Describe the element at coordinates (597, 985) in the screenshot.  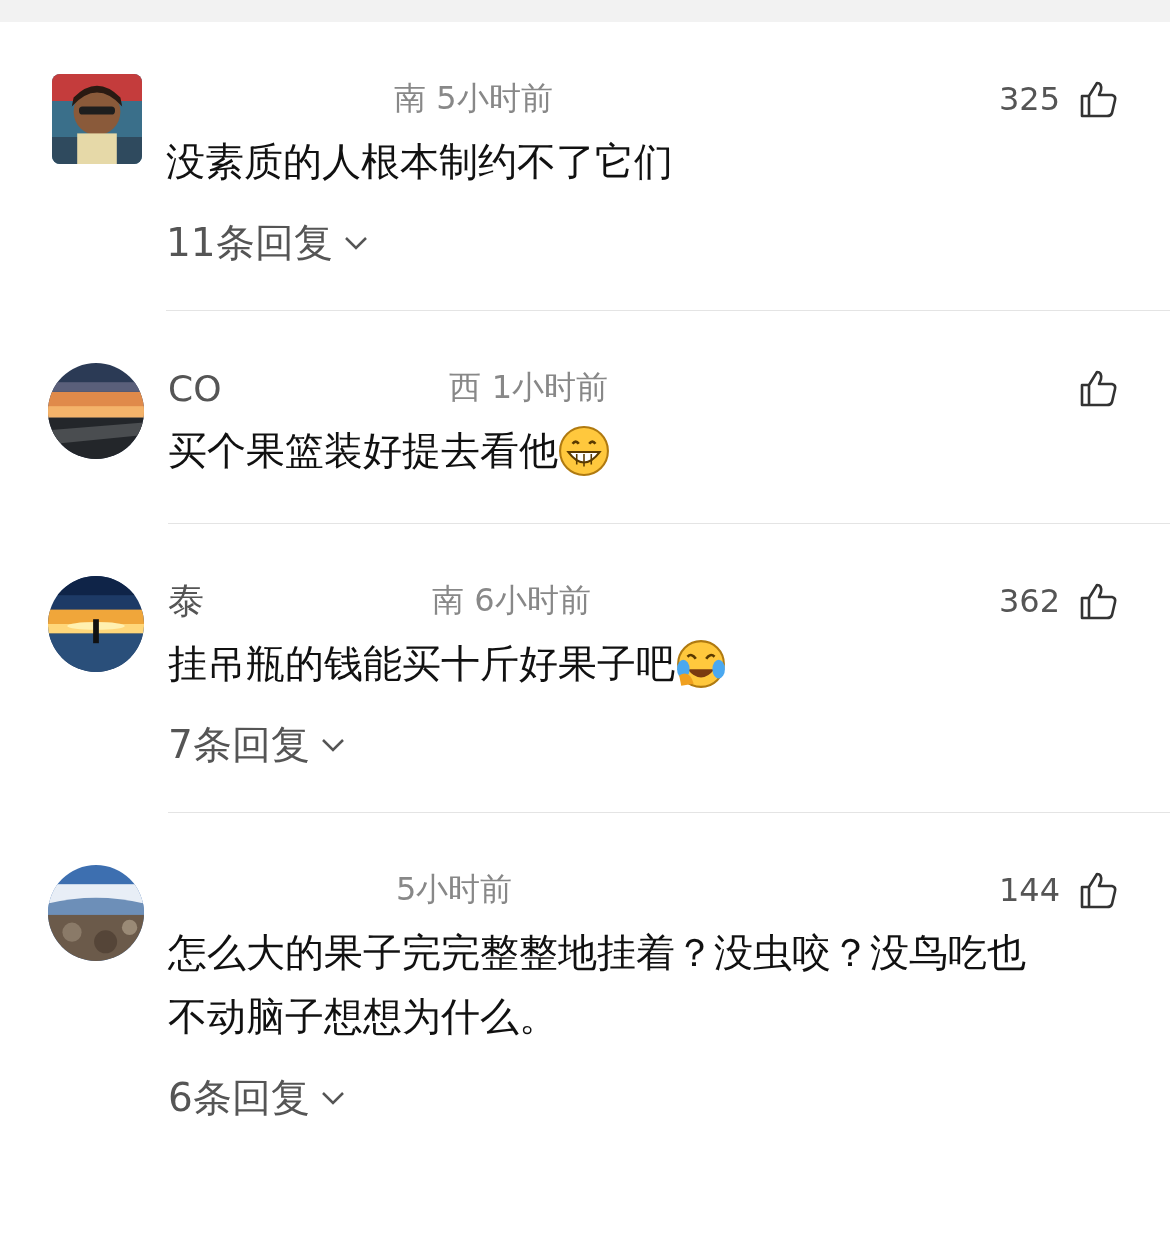
I see `comment-text: 怎么大的果子完完整整地挂着？没虫咬？没鸟吃也不动脑子想想为什么。` at that location.